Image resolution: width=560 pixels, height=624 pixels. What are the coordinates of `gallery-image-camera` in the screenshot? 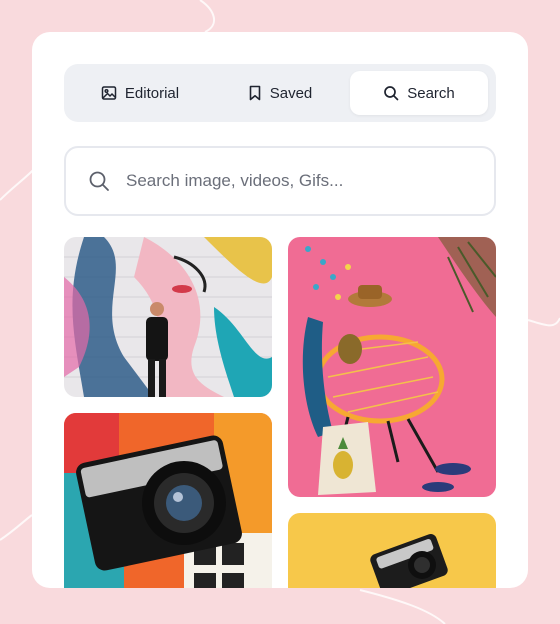 It's located at (168, 500).